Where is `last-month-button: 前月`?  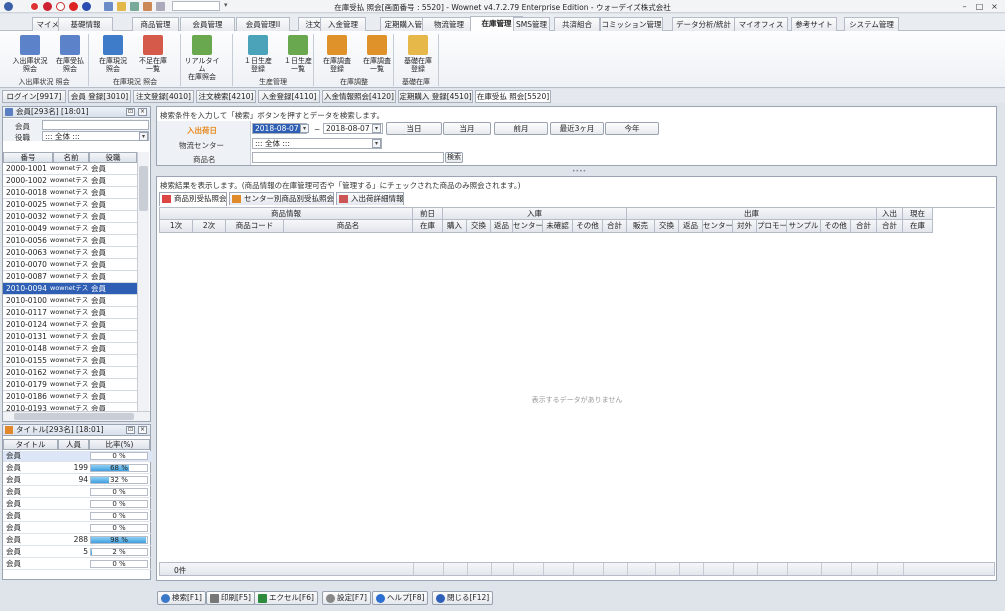 last-month-button: 前月 is located at coordinates (521, 128).